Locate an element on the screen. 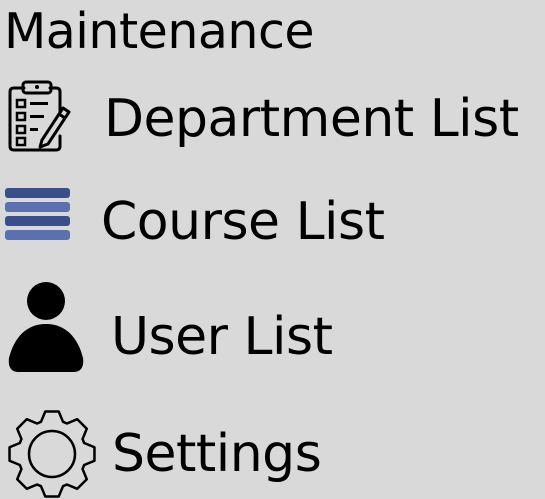 This screenshot has height=499, width=545. clipboard-edit-icon is located at coordinates (39, 116).